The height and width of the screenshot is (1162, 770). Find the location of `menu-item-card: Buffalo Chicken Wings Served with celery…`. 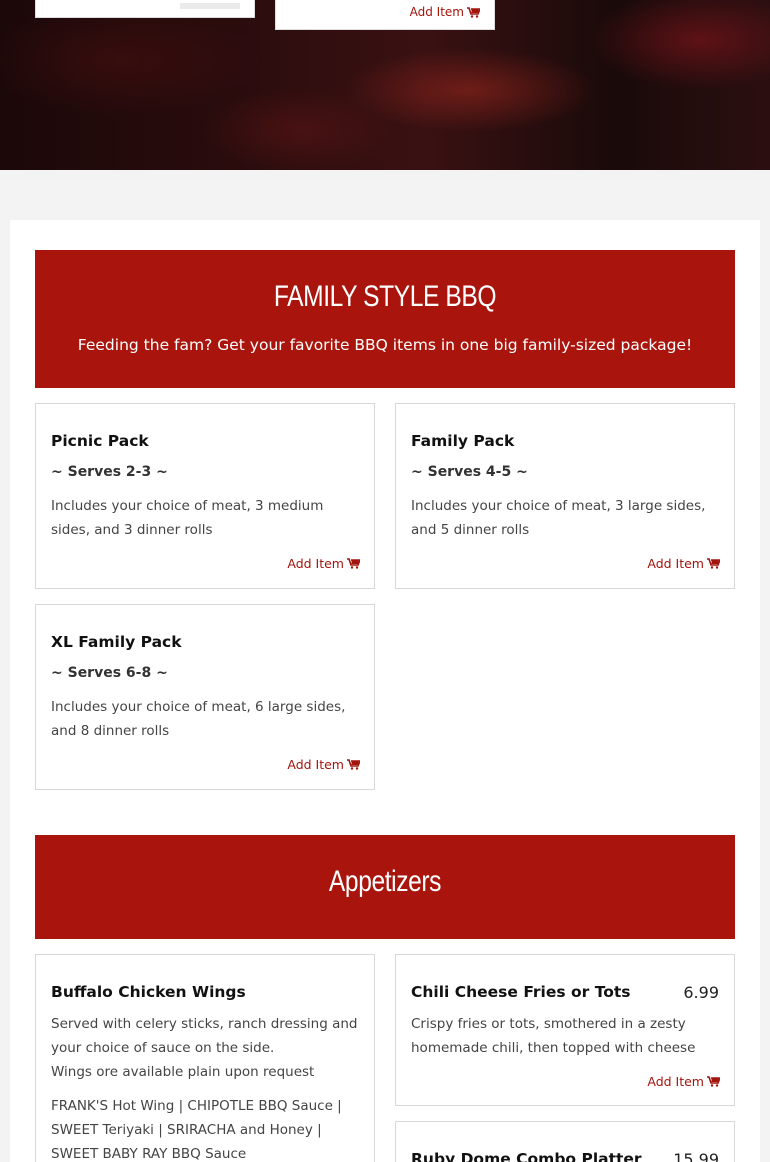

menu-item-card: Buffalo Chicken Wings Served with celery… is located at coordinates (205, 1058).